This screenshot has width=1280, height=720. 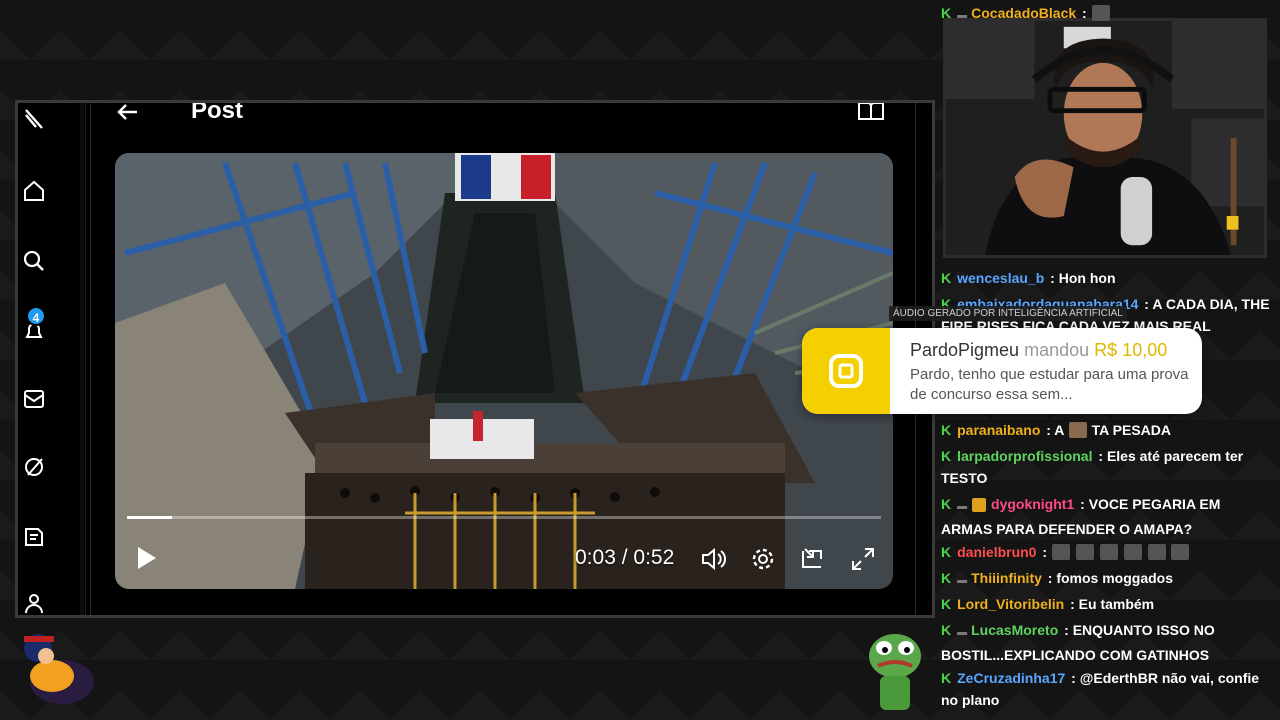 I want to click on grok-icon, so click(x=34, y=467).